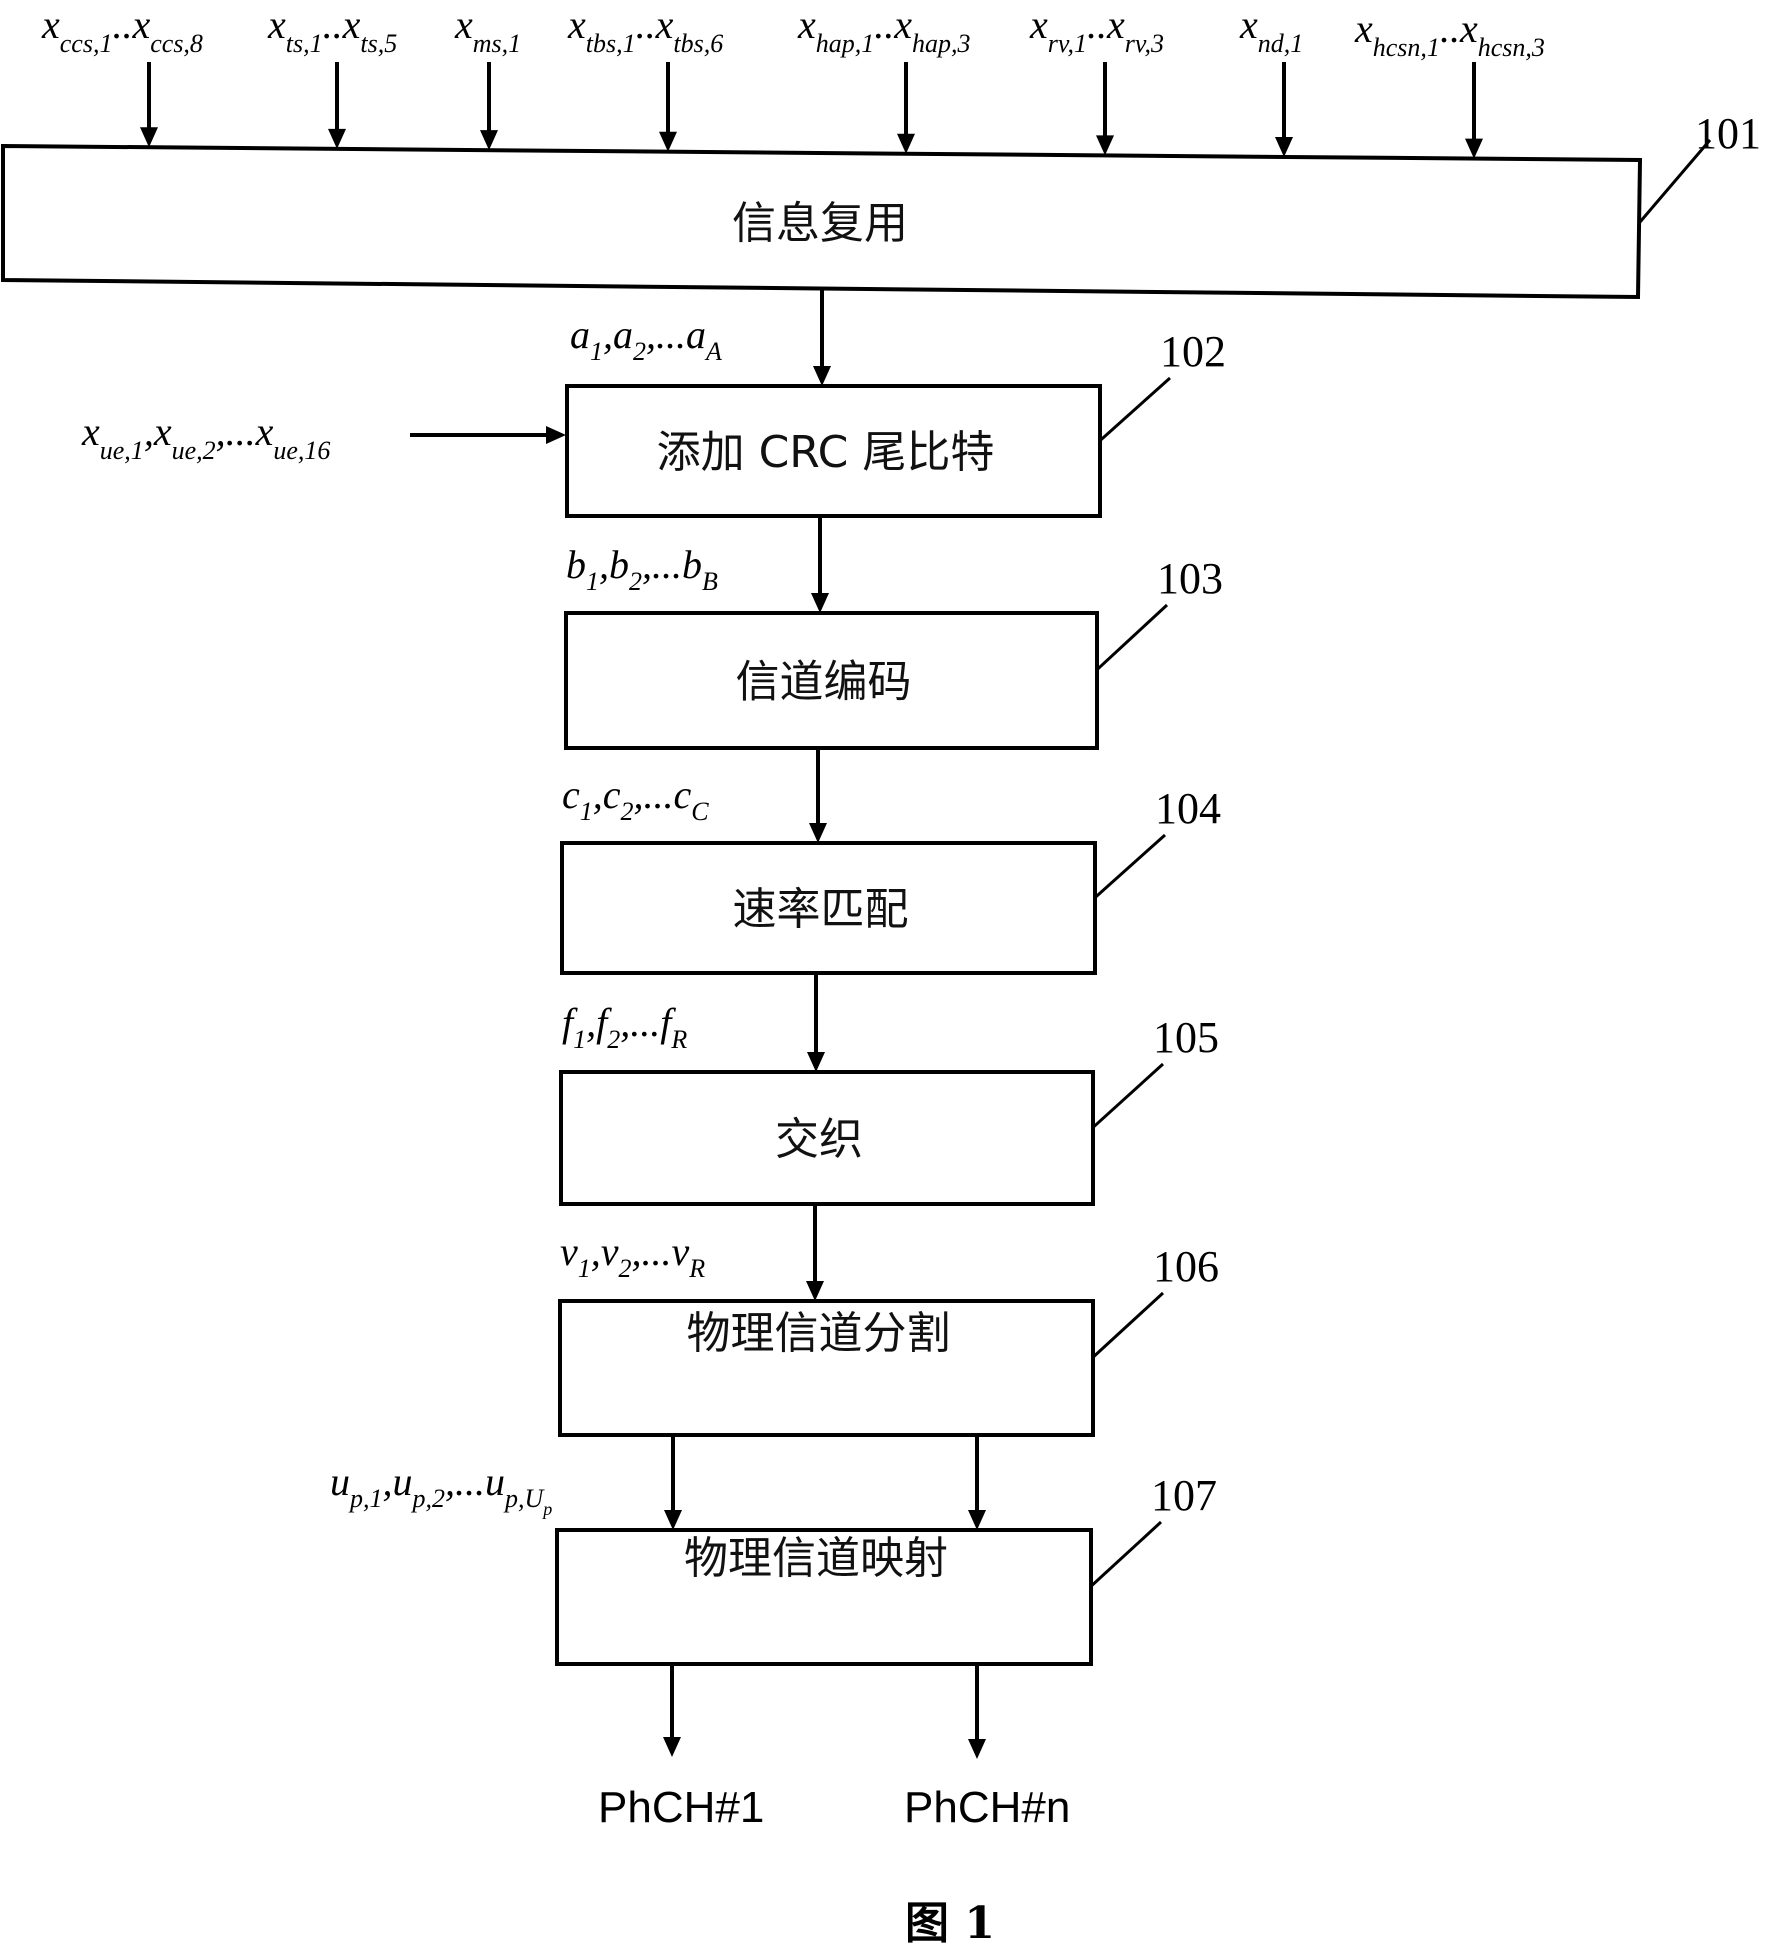 The width and height of the screenshot is (1765, 1950). I want to click on ref-104: 104, so click(1188, 808).